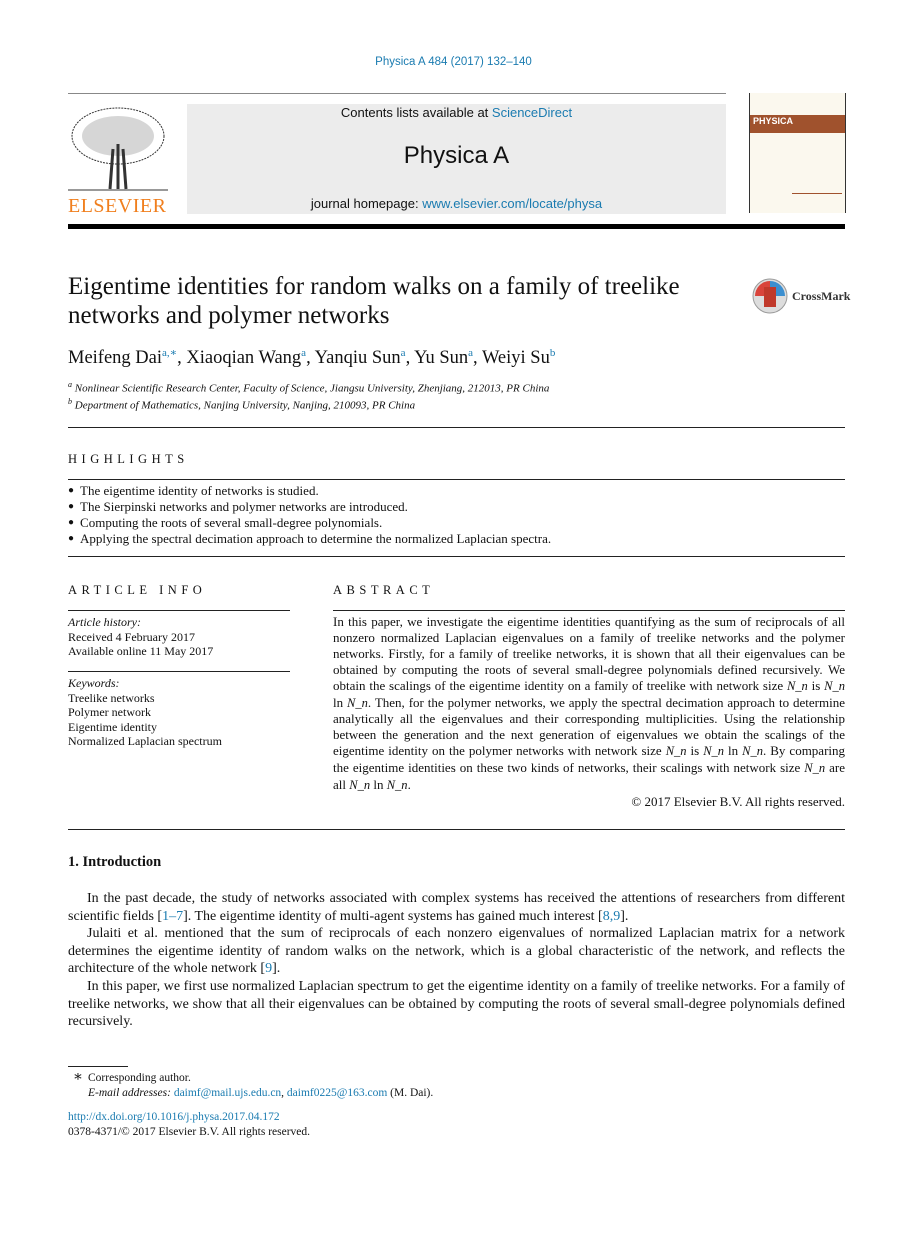 The height and width of the screenshot is (1238, 907). Describe the element at coordinates (115, 862) in the screenshot. I see `section-heading-introduction: 1. Introduction` at that location.